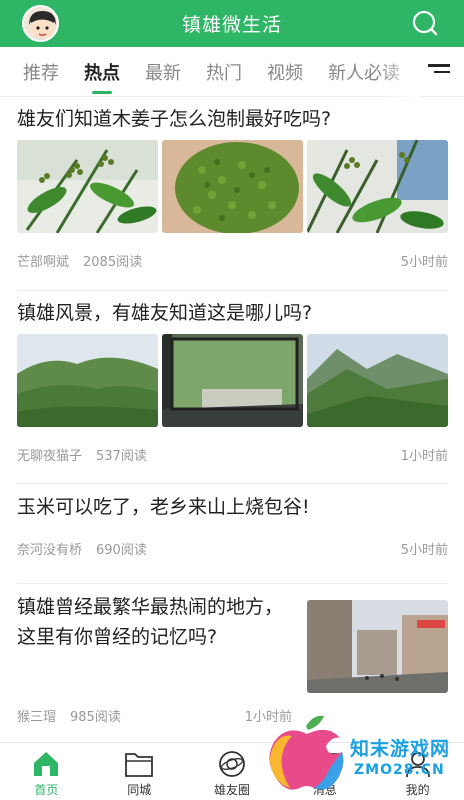 The image size is (464, 800). Describe the element at coordinates (36, 715) in the screenshot. I see `post-author: 猴三瑁` at that location.